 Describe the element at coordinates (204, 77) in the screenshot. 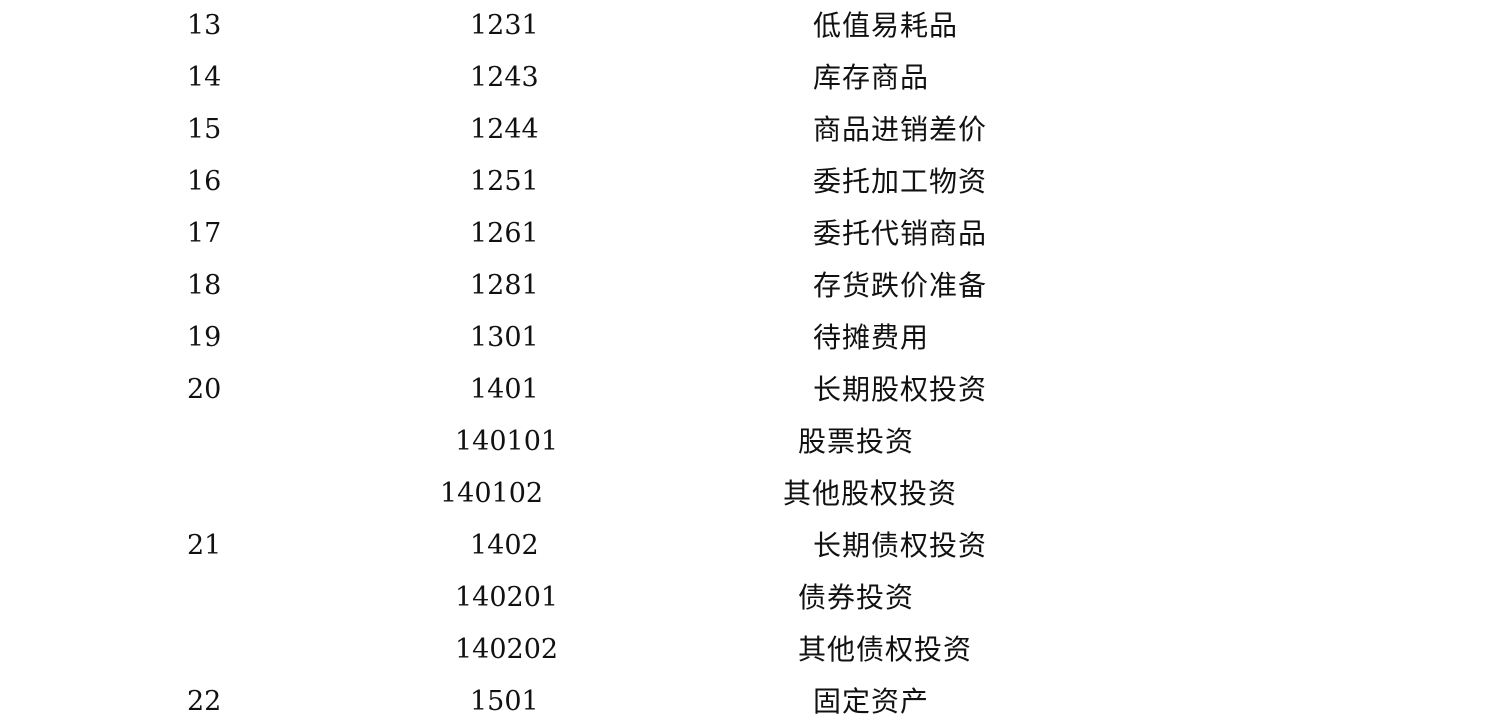

I see `row-seq: 14` at that location.